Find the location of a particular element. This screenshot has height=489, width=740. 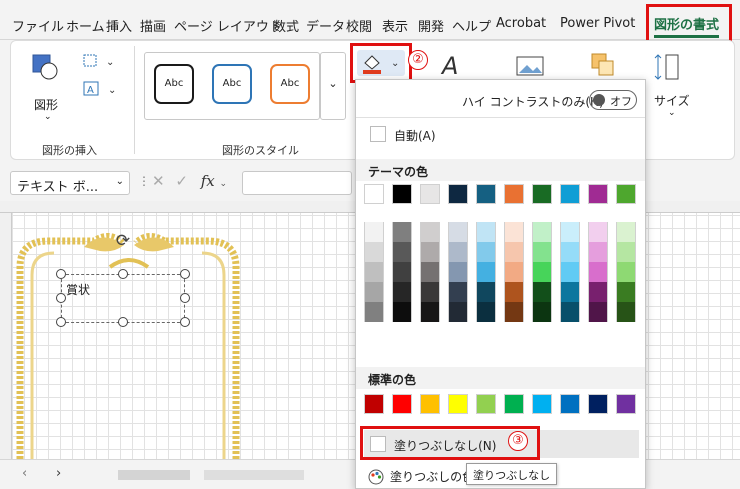

tab-insert: 挿入 is located at coordinates (119, 25).